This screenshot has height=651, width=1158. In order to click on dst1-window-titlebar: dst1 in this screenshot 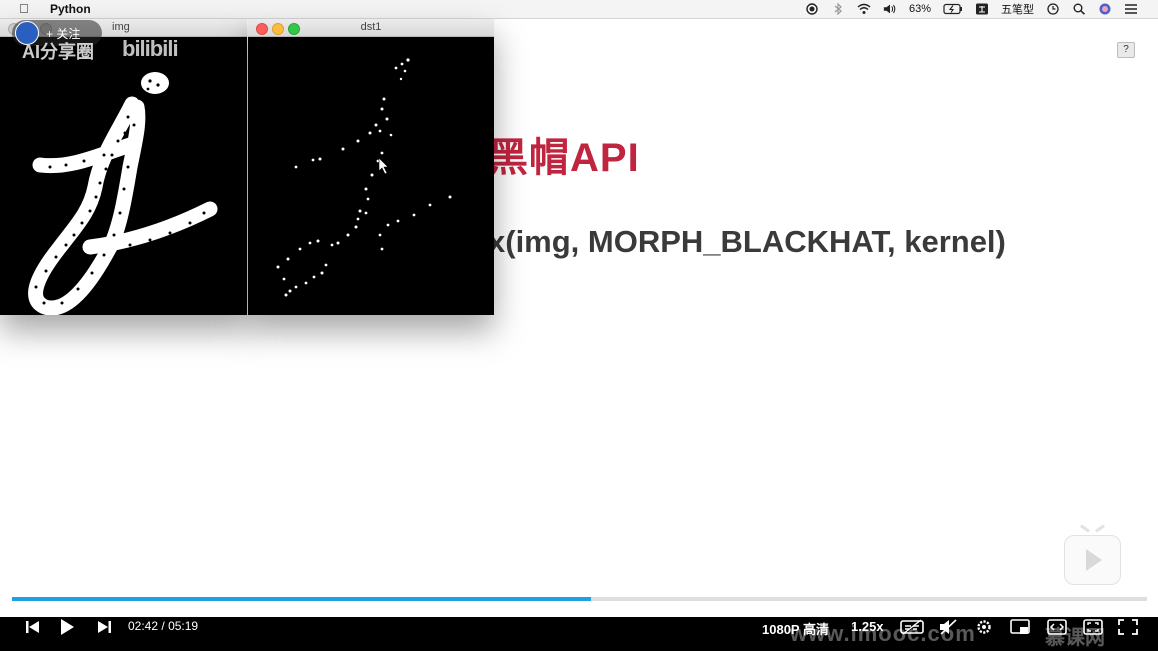, I will do `click(371, 28)`.